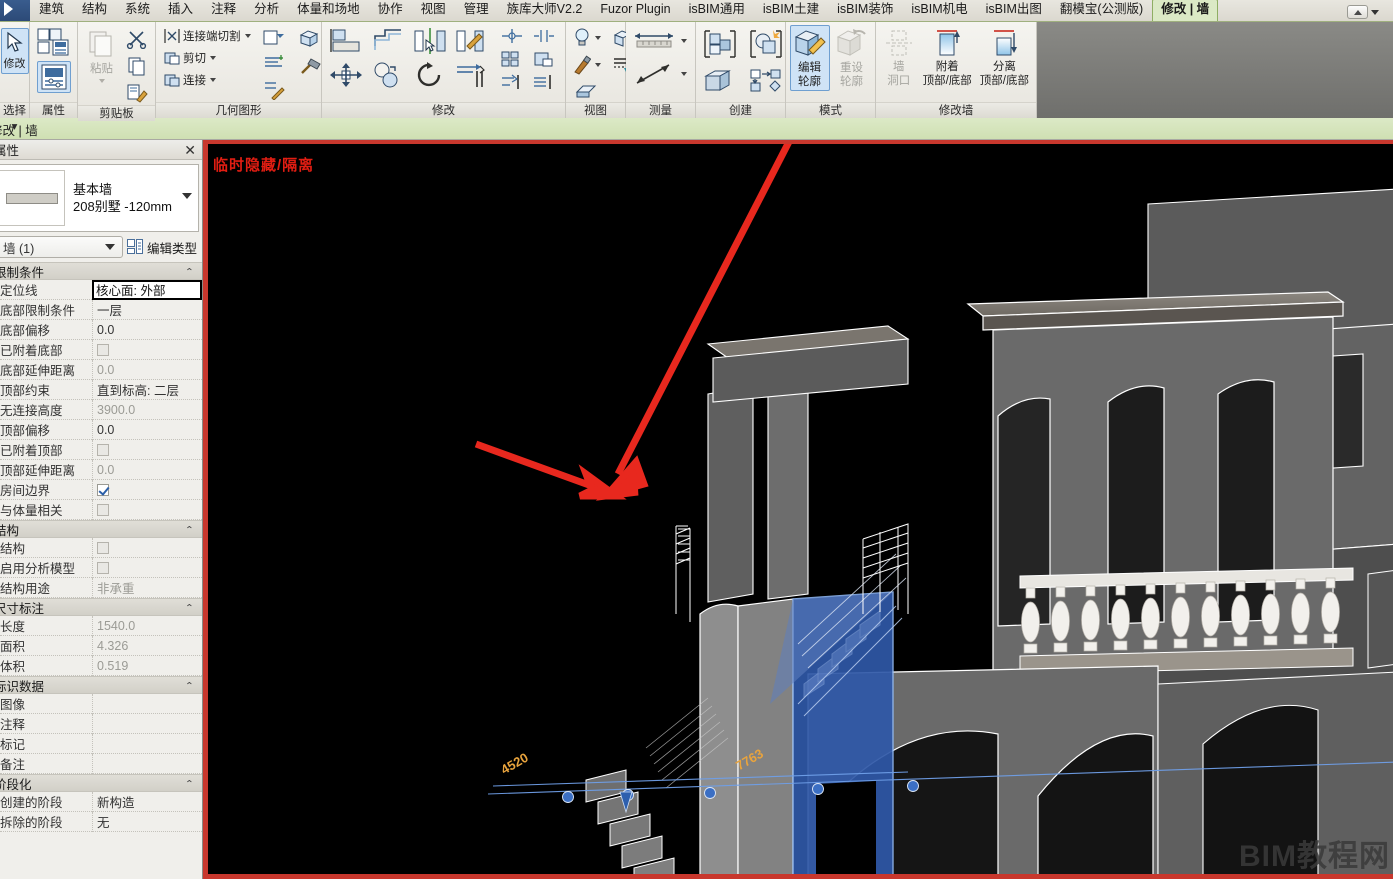 This screenshot has height=879, width=1393. Describe the element at coordinates (207, 80) in the screenshot. I see `join-geometry-button: 连接` at that location.